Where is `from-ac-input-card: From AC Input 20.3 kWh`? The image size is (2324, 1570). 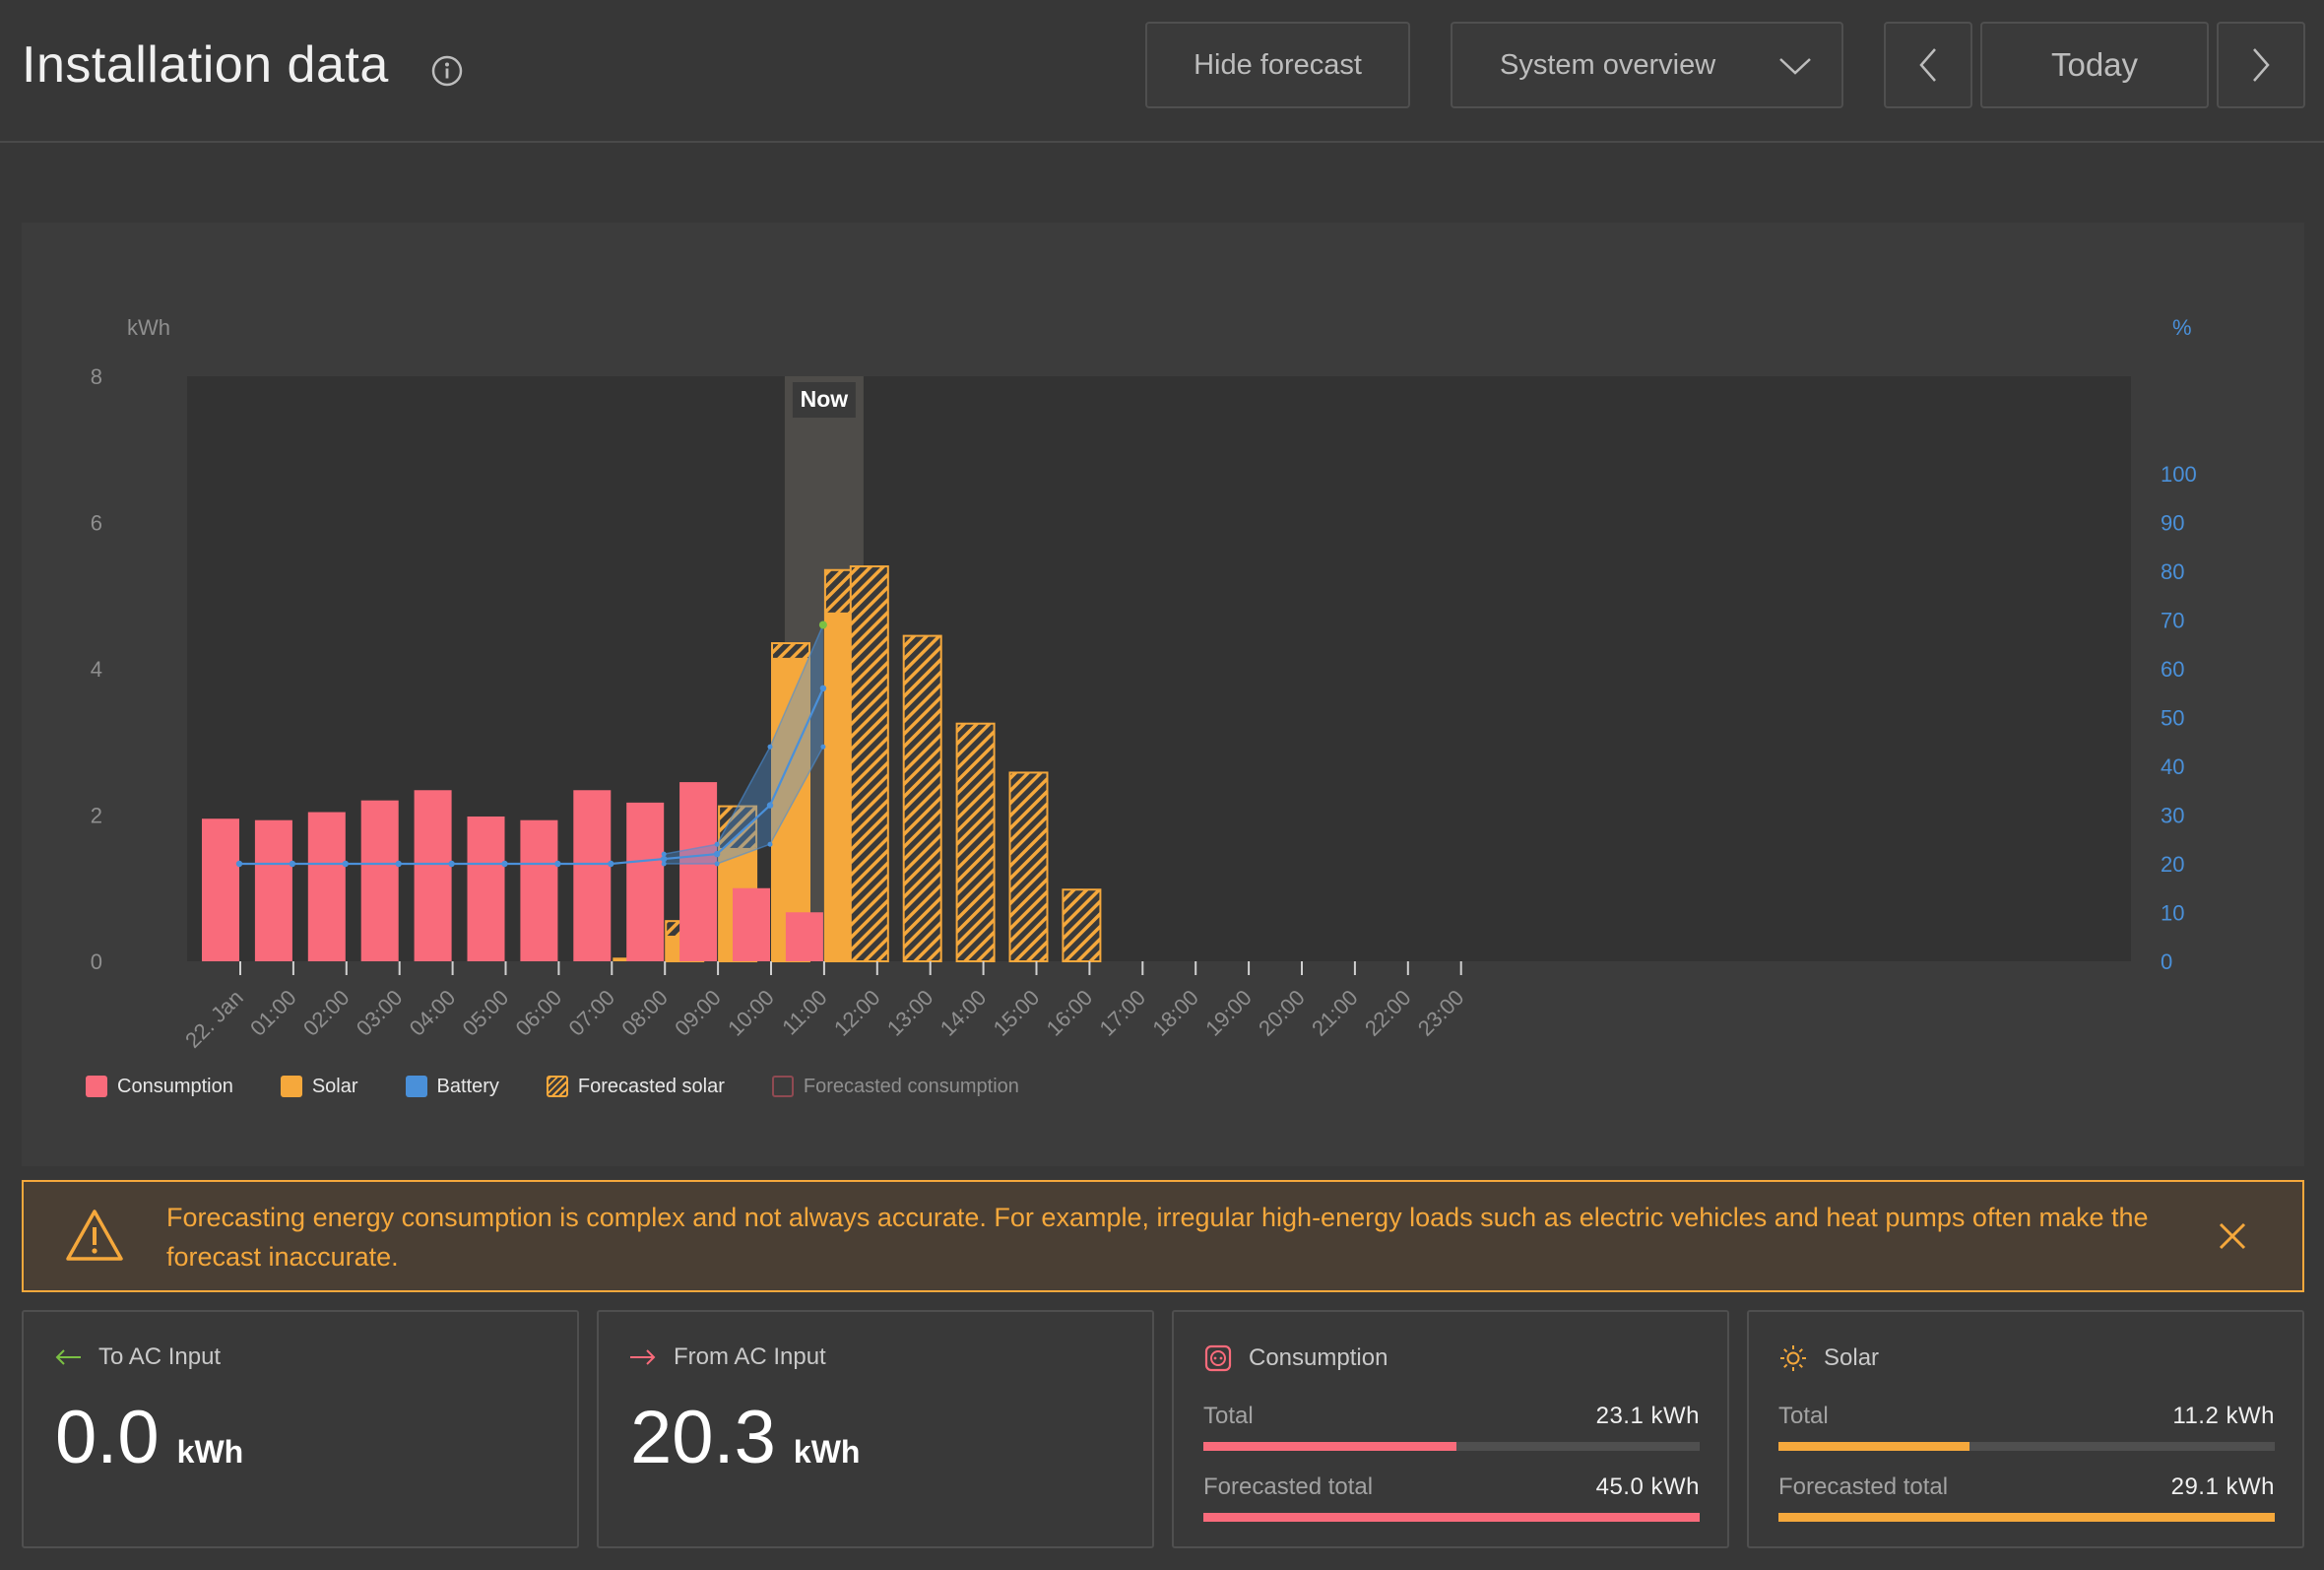 from-ac-input-card: From AC Input 20.3 kWh is located at coordinates (876, 1429).